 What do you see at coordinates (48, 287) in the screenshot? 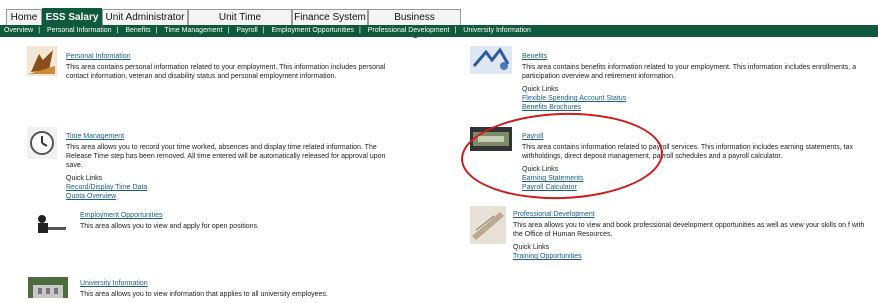
I see `university-information-thumbnail` at bounding box center [48, 287].